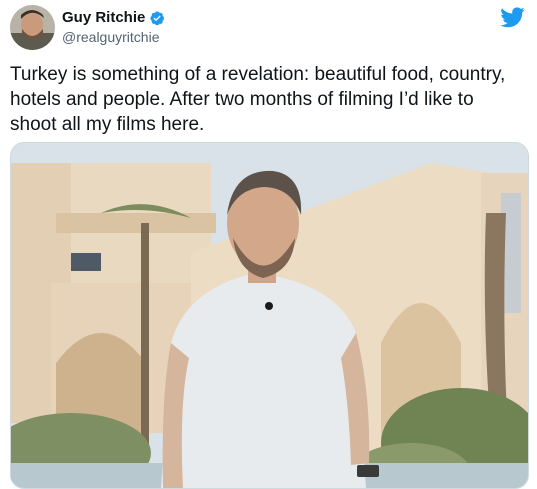 The width and height of the screenshot is (537, 489). I want to click on author-handle: @realguyritchie, so click(110, 37).